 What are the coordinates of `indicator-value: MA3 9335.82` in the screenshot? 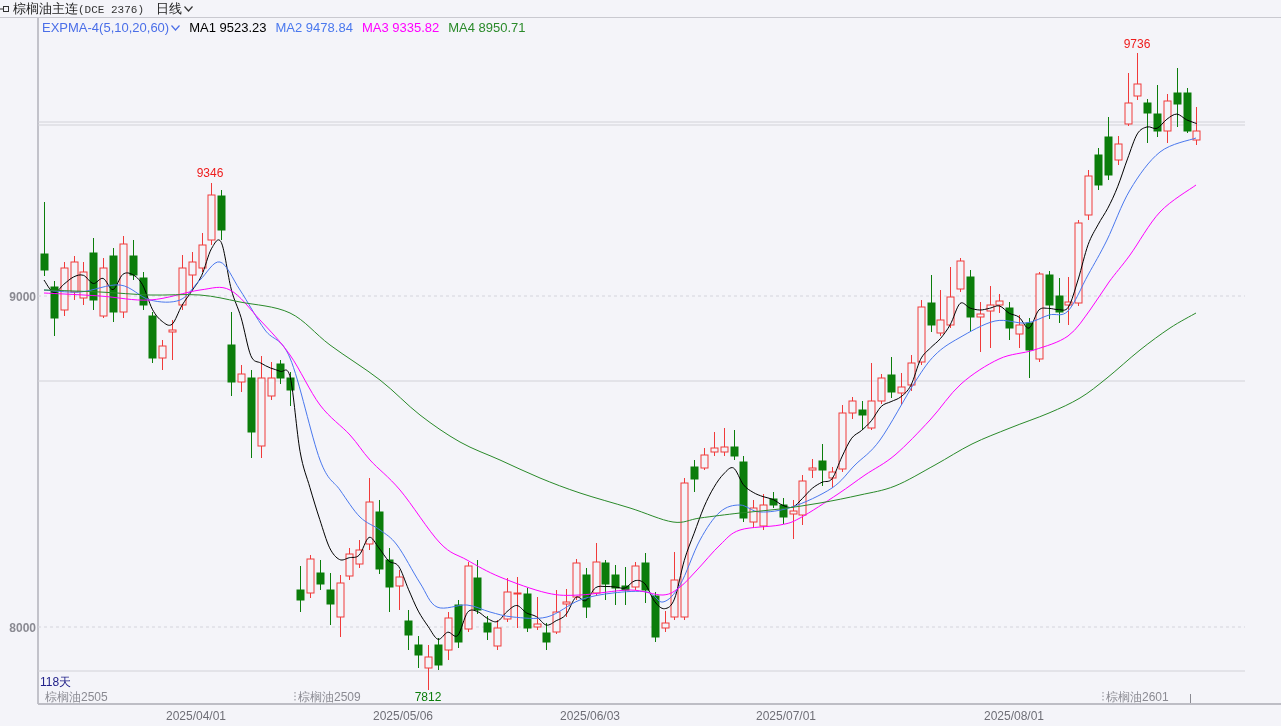 It's located at (400, 27).